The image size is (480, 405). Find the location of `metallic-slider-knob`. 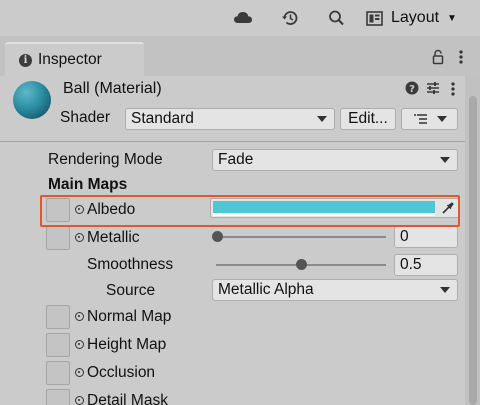

metallic-slider-knob is located at coordinates (217, 236).